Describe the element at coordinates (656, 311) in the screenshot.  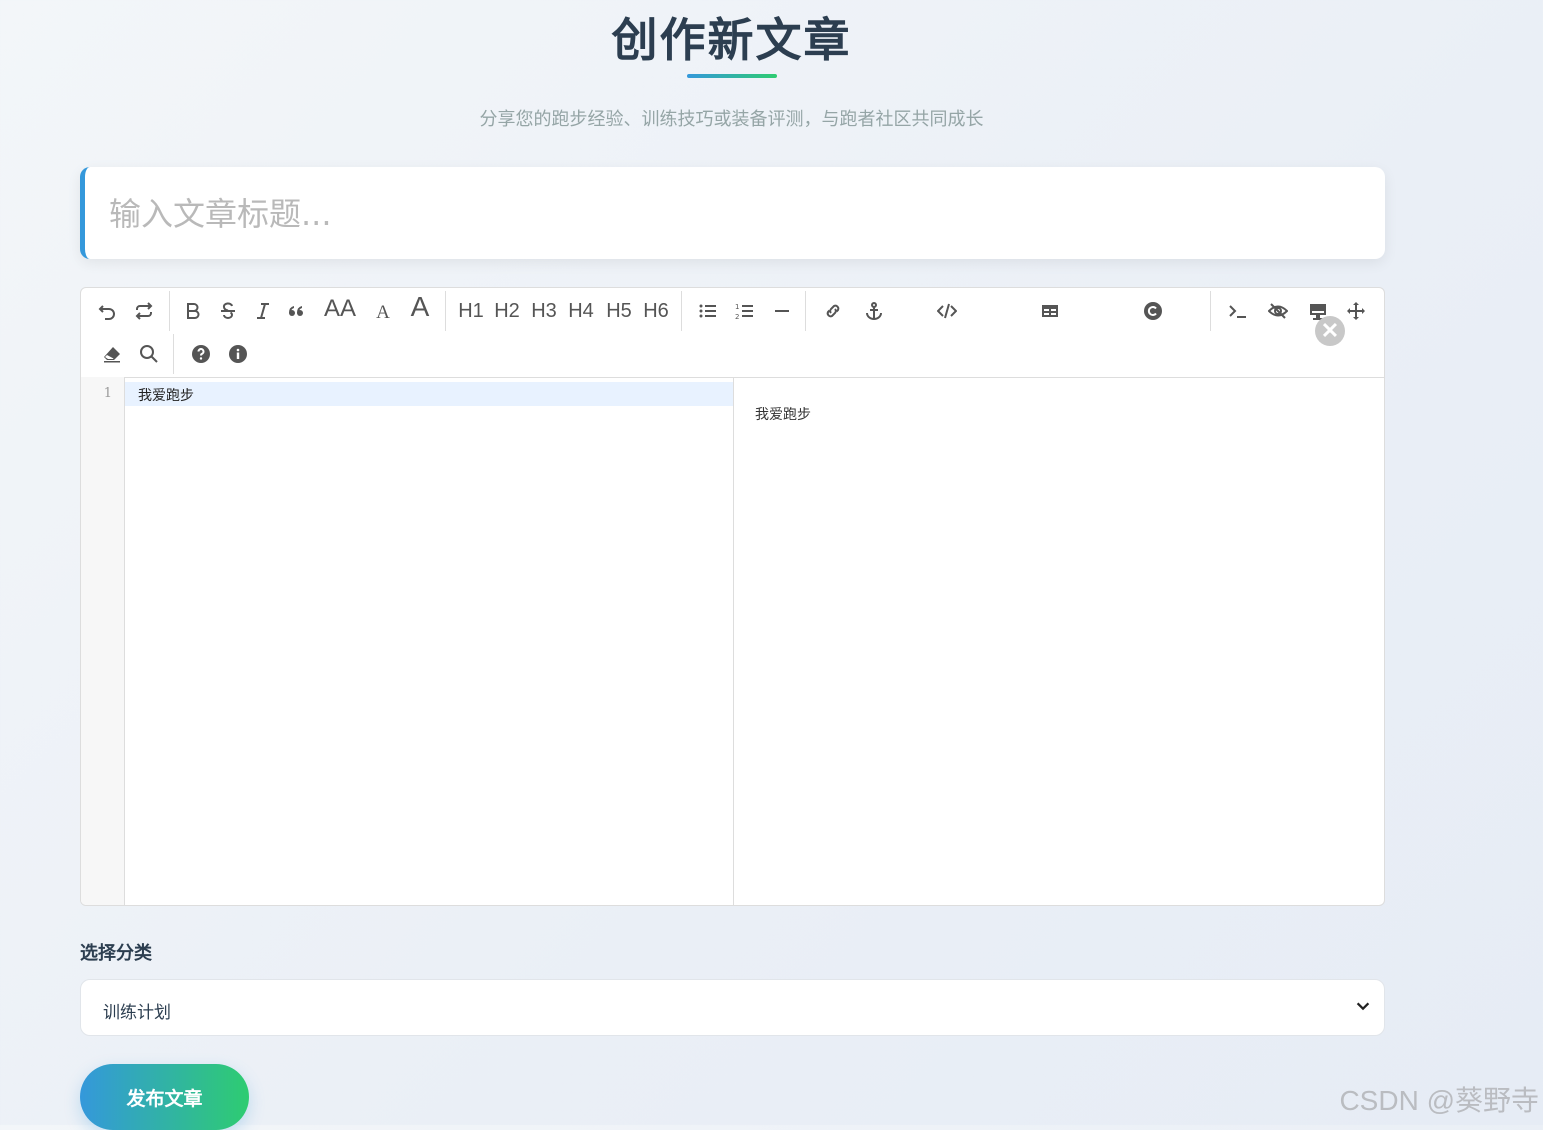
I see `h6-button: H6` at that location.